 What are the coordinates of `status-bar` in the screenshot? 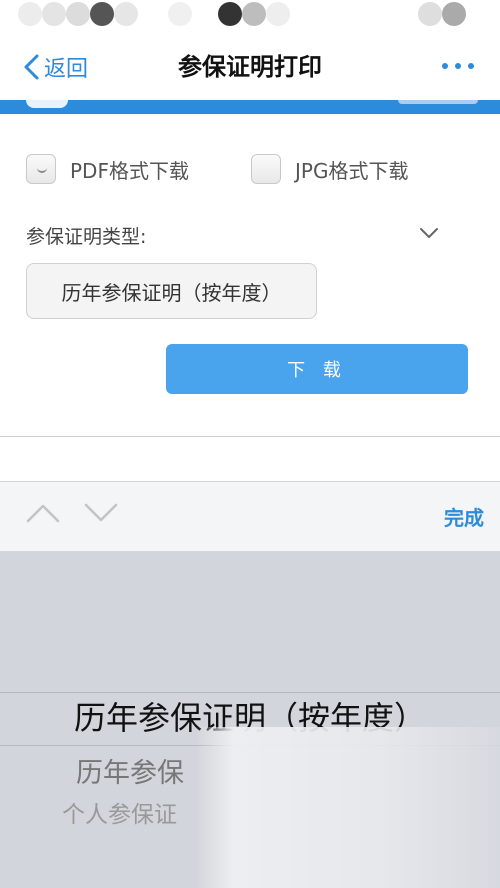 It's located at (250, 17).